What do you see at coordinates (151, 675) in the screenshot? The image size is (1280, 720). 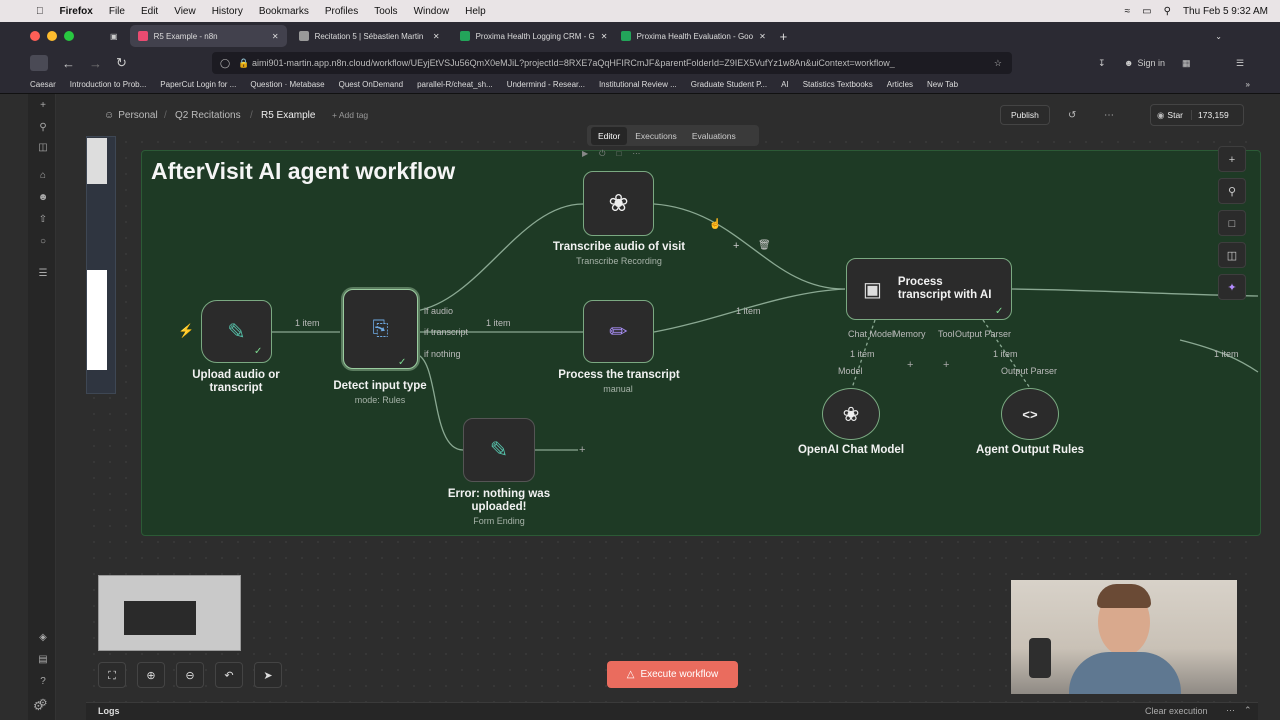 I see `zoom-in-button: ⊕` at bounding box center [151, 675].